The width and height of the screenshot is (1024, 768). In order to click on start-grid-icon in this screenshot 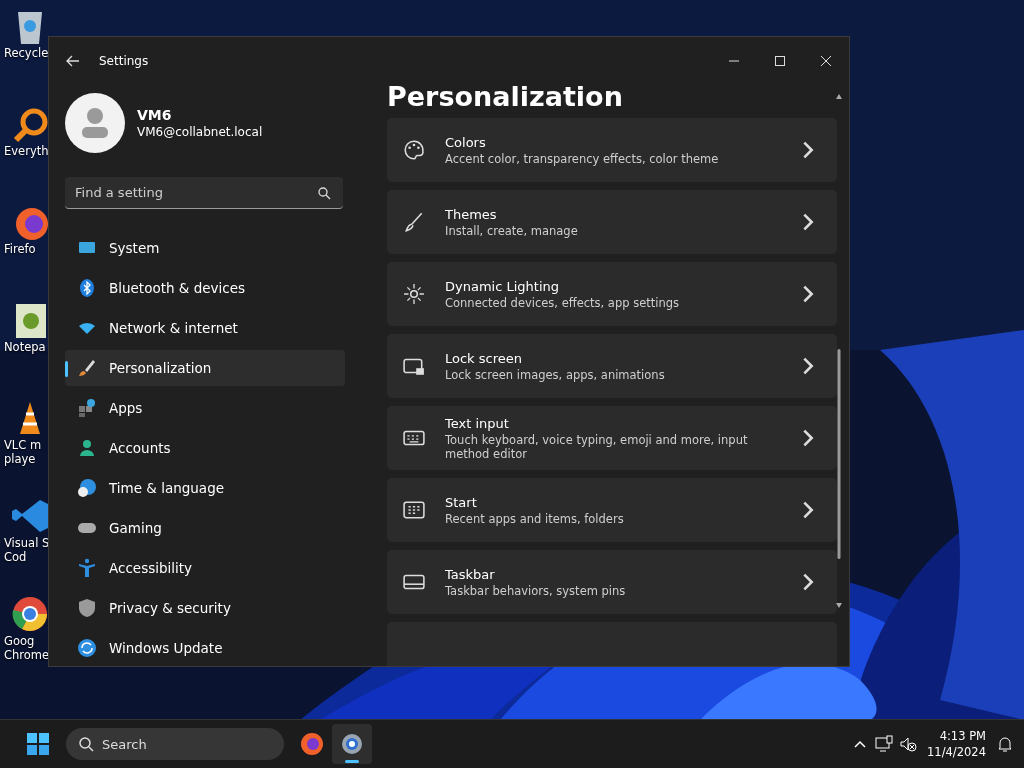, I will do `click(414, 510)`.